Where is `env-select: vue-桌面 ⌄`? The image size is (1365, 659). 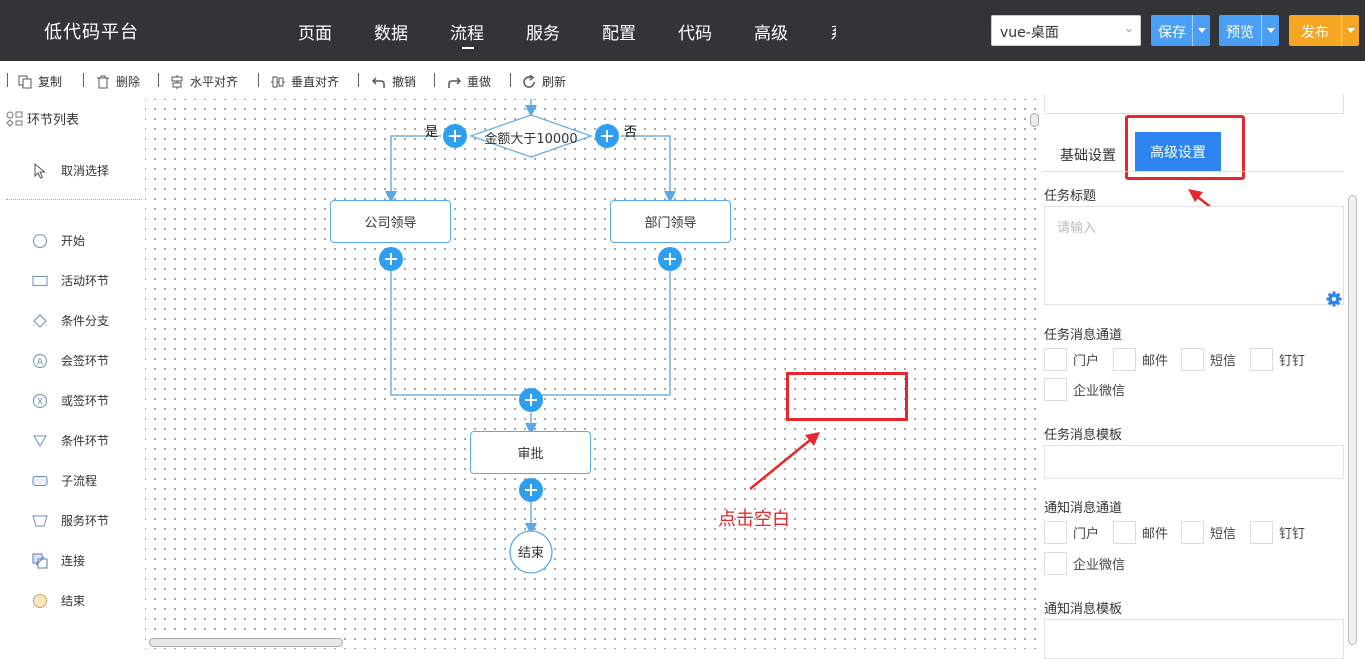
env-select: vue-桌面 ⌄ is located at coordinates (1066, 30).